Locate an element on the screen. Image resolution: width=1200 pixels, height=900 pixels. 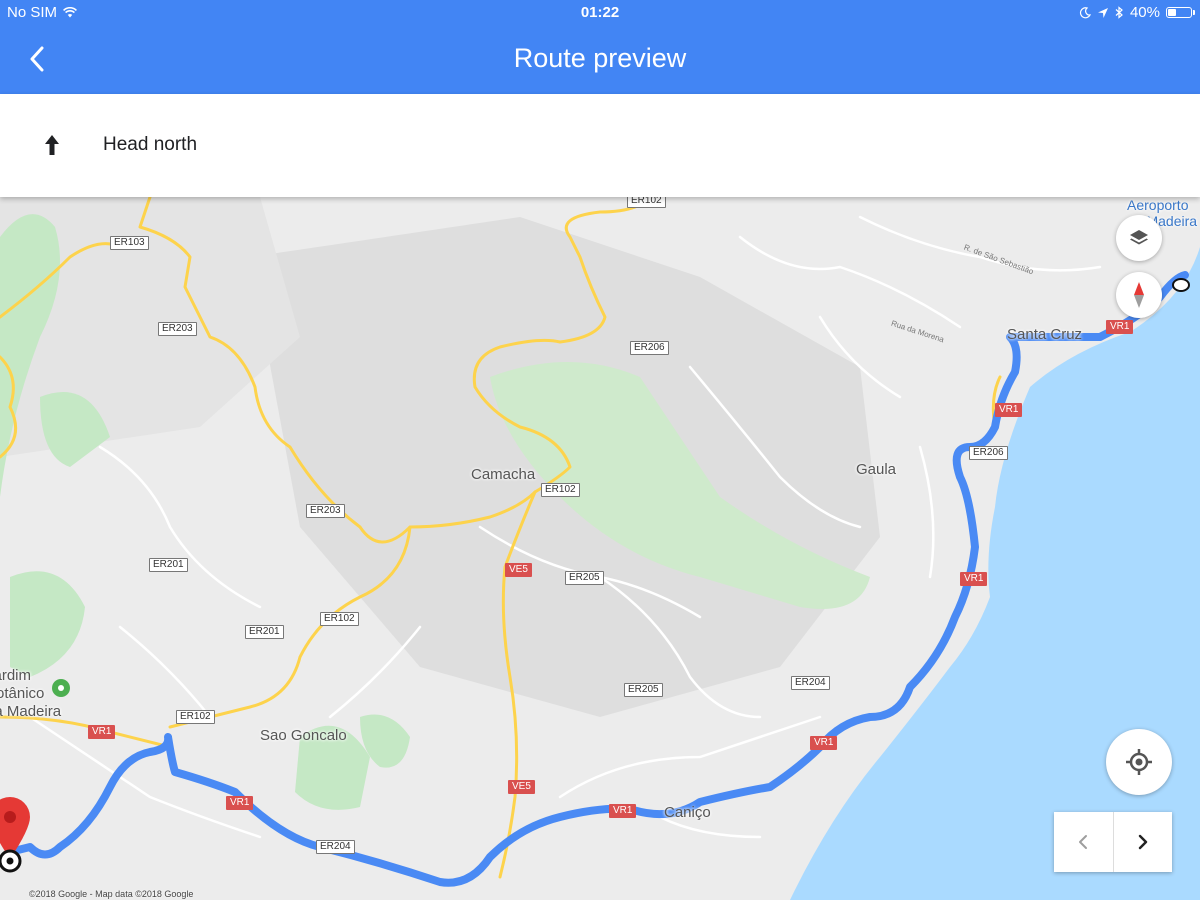
battery-icon is located at coordinates (1180, 12).